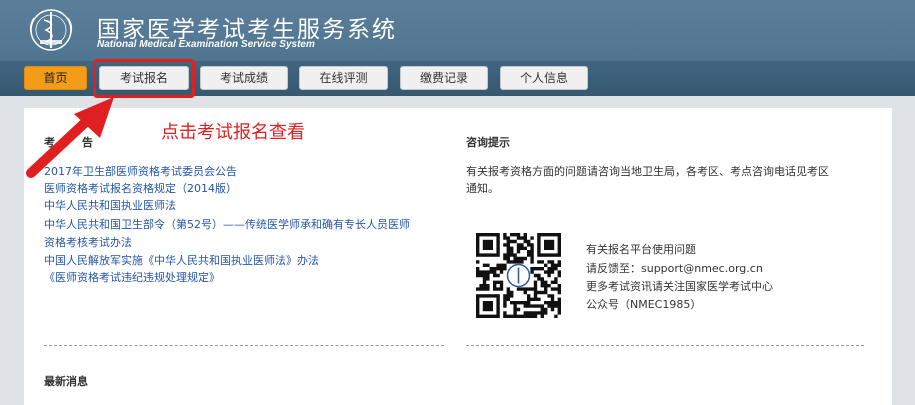  What do you see at coordinates (244, 345) in the screenshot?
I see `left-divider` at bounding box center [244, 345].